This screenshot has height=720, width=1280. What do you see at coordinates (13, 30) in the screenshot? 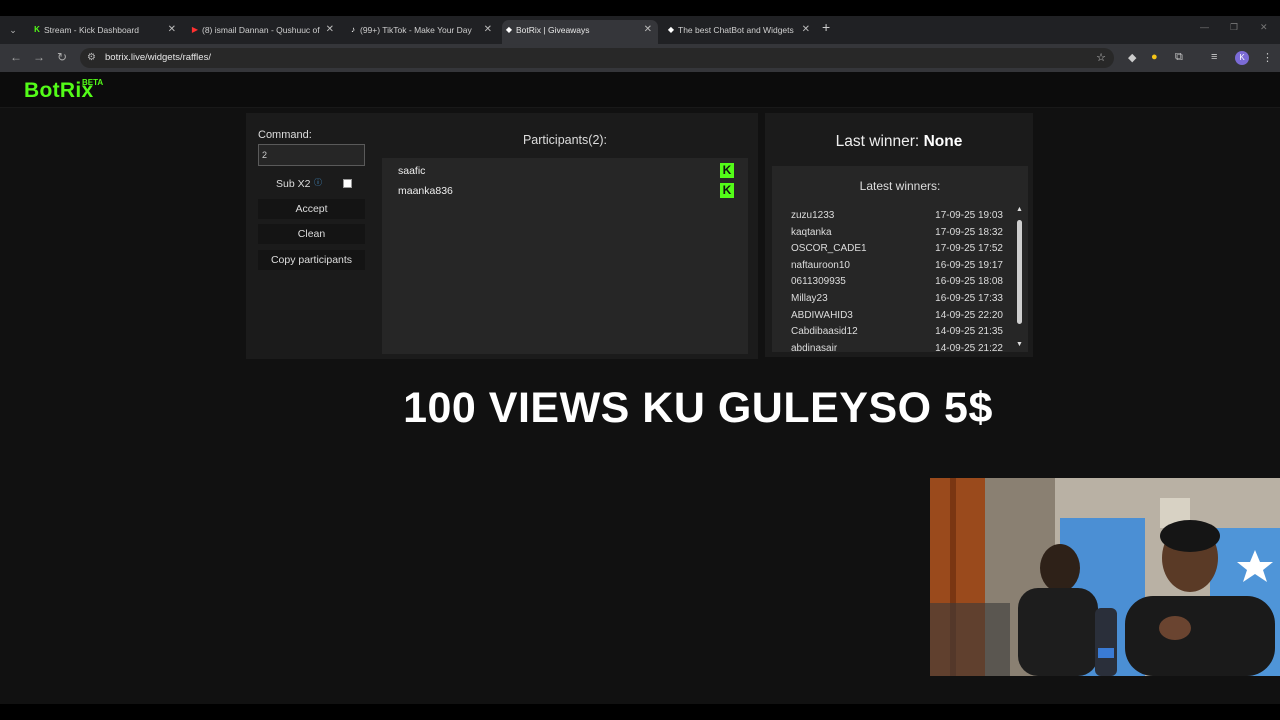
I see `tab-search-chevron-icon: ⌄` at bounding box center [13, 30].